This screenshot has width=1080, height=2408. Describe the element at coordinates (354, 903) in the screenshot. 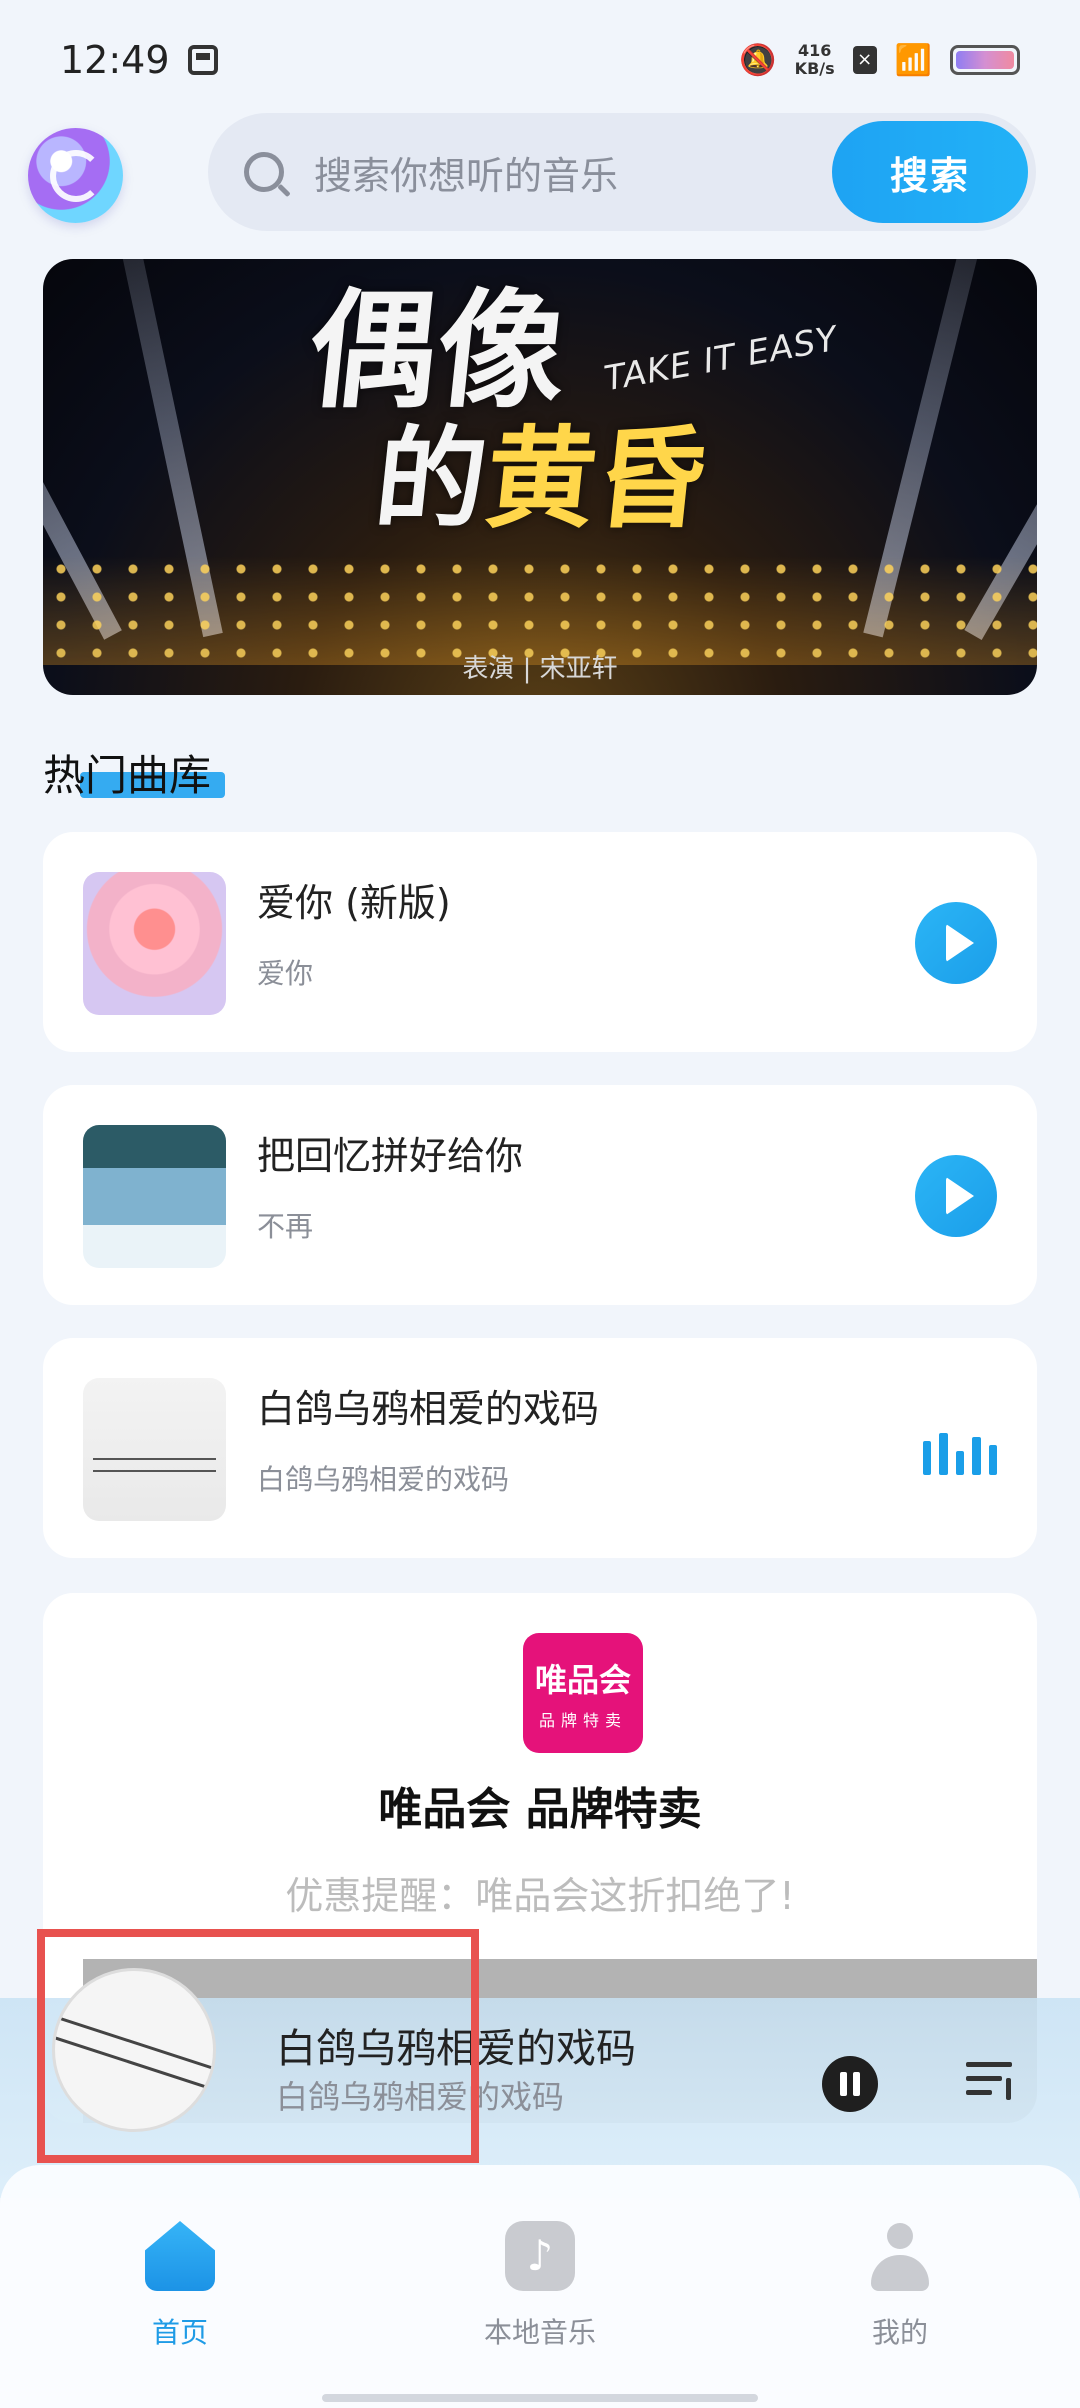

I see `song-title: 爱你 (新版)` at that location.